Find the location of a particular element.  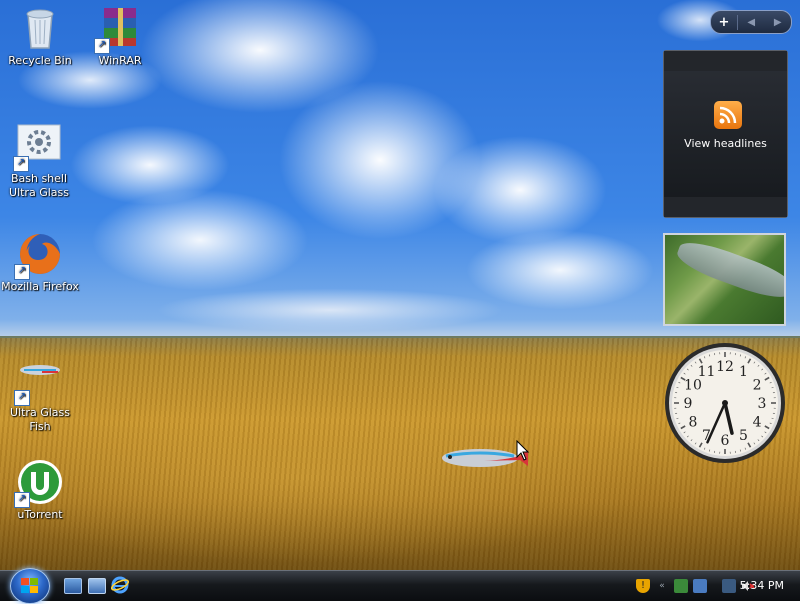

start-button is located at coordinates (30, 586).